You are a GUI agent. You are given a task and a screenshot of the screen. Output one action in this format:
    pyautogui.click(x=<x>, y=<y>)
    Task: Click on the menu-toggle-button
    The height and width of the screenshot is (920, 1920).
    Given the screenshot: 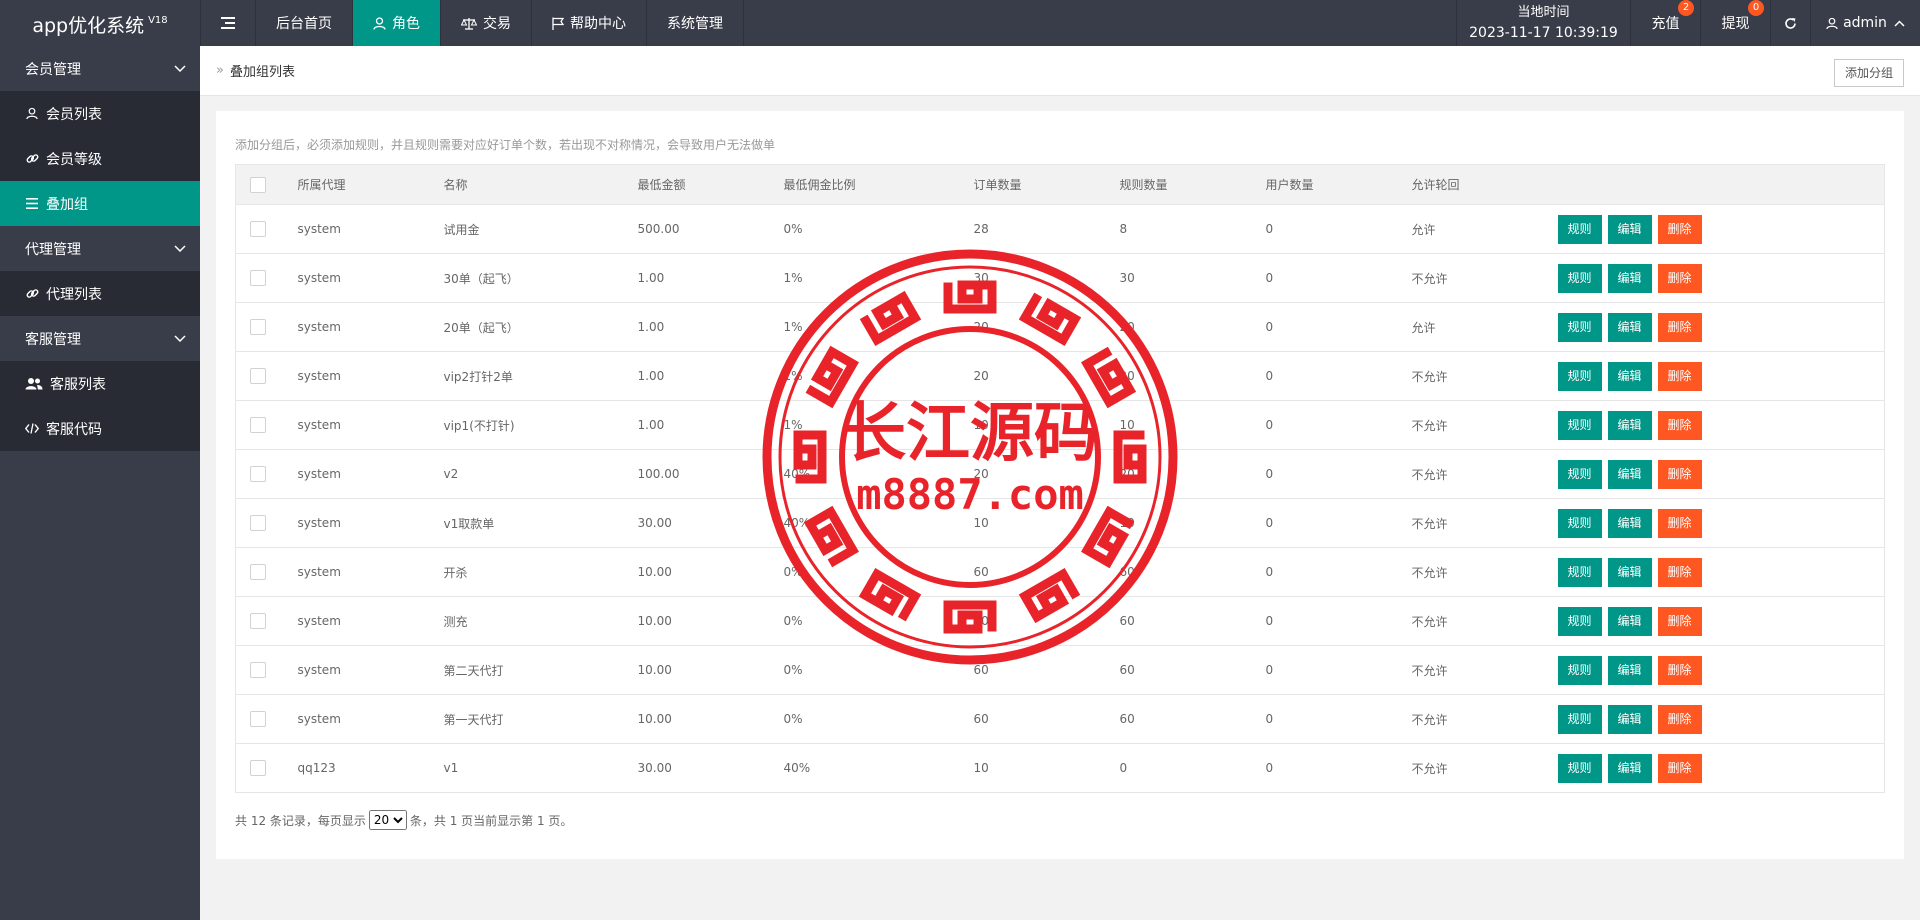 What is the action you would take?
    pyautogui.click(x=228, y=23)
    